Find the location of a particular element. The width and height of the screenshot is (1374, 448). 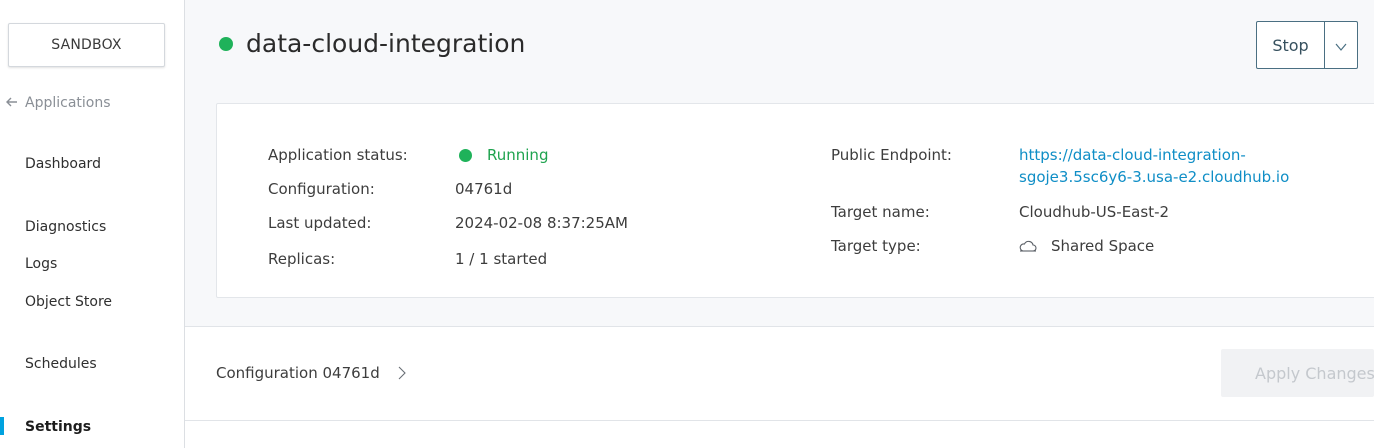

target-type-text: Shared Space is located at coordinates (1103, 246).